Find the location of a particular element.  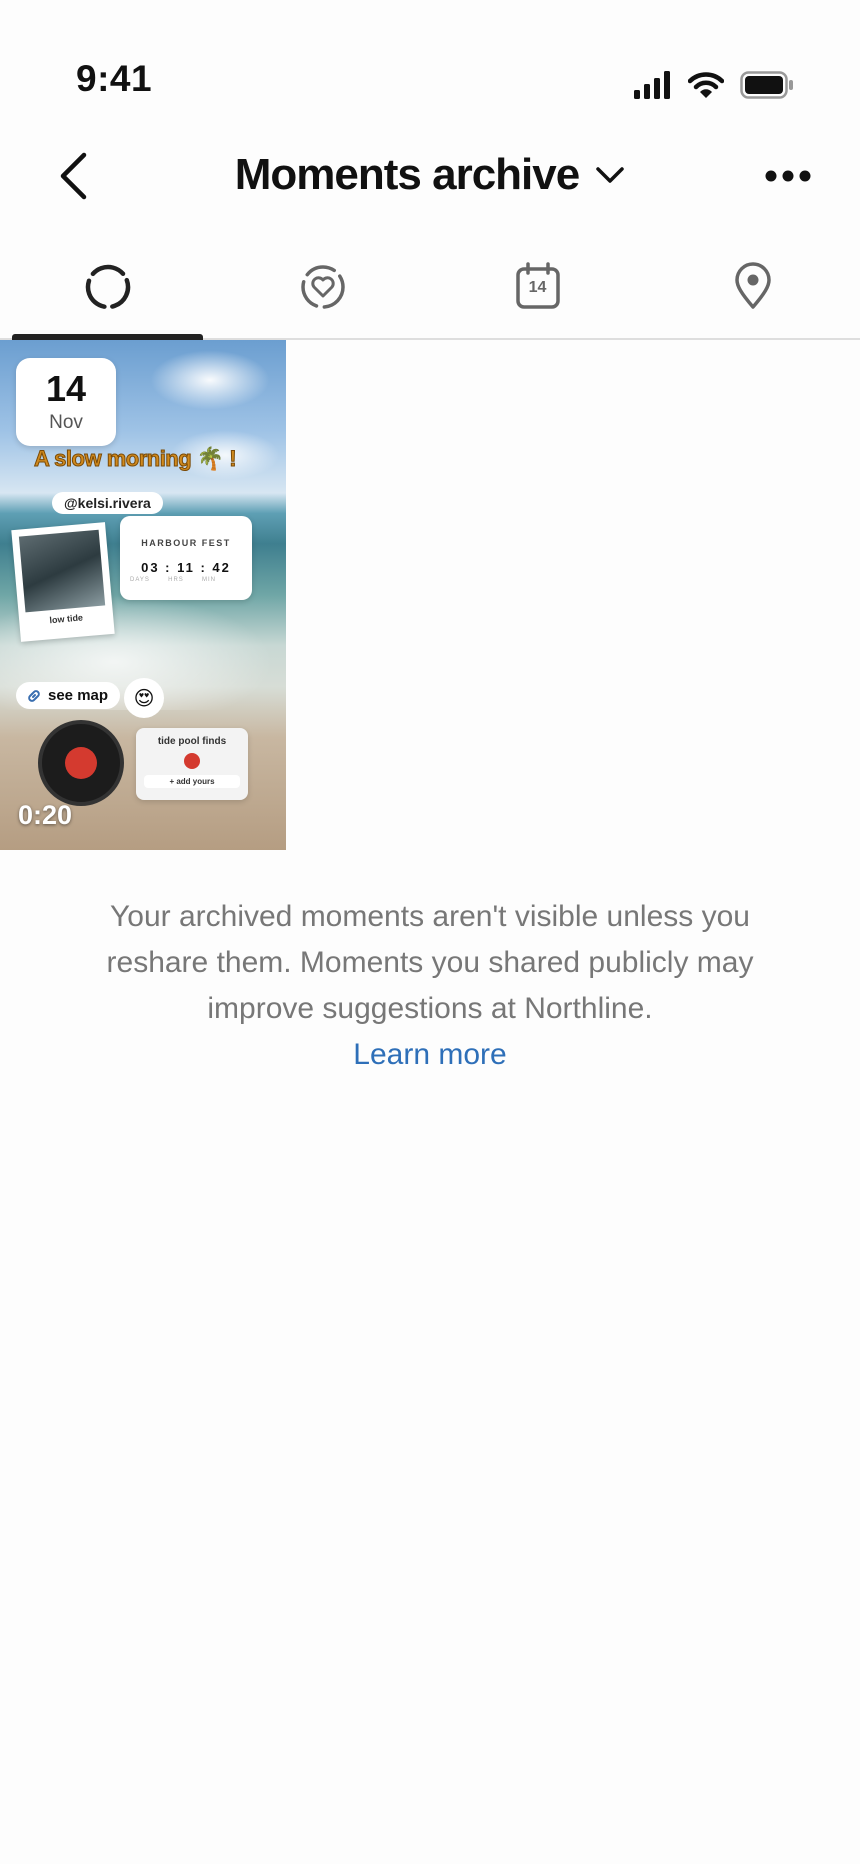

countdown-unit-days: DAYS is located at coordinates (140, 580).